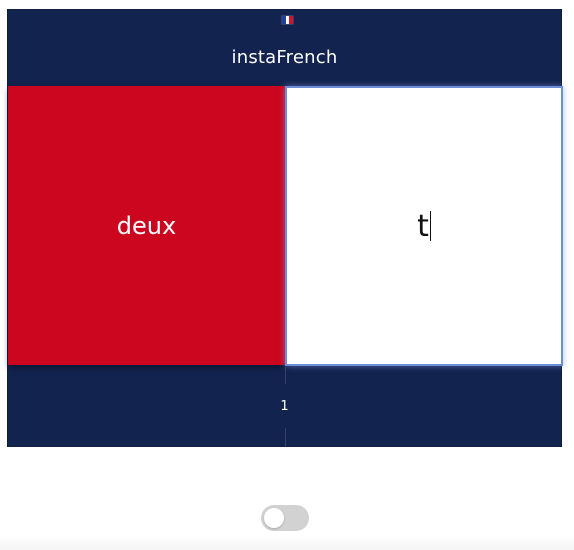 This screenshot has width=574, height=550. I want to click on answer-text: t, so click(423, 226).